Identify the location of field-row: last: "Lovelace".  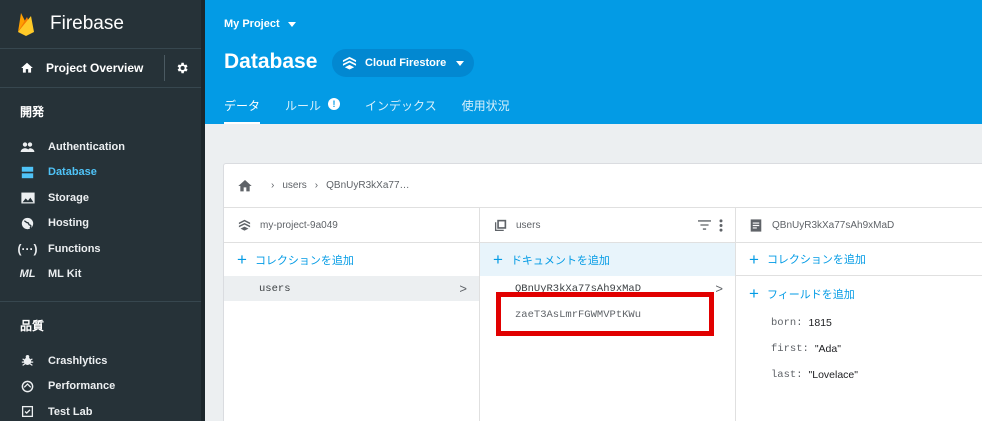
(859, 375).